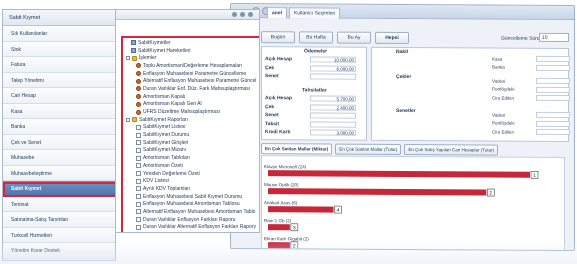 Image resolution: width=577 pixels, height=264 pixels. Describe the element at coordinates (59, 189) in the screenshot. I see `sidebar-item: Sabit Kıymet` at that location.